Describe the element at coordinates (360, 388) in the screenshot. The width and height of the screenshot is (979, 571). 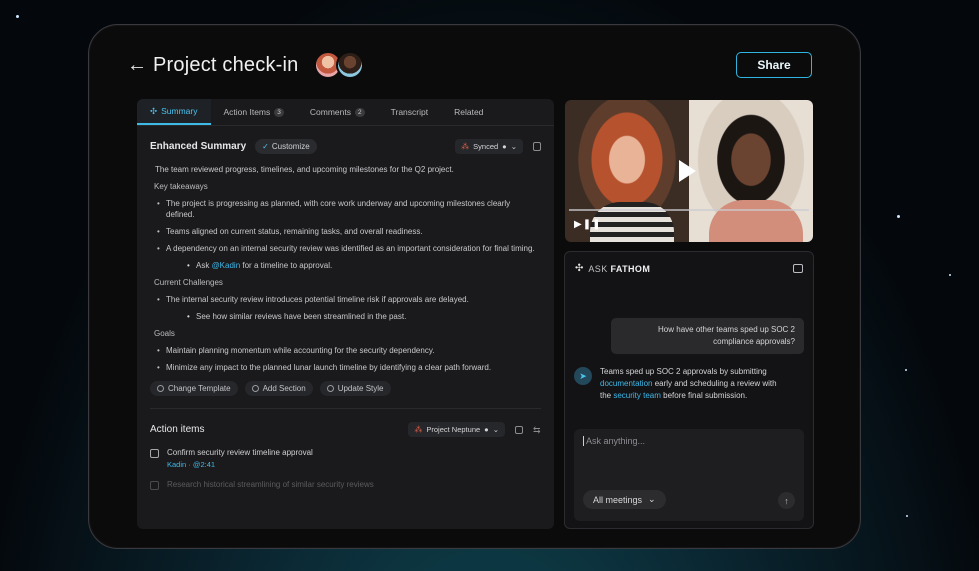
I see `button-label: Update Style` at that location.